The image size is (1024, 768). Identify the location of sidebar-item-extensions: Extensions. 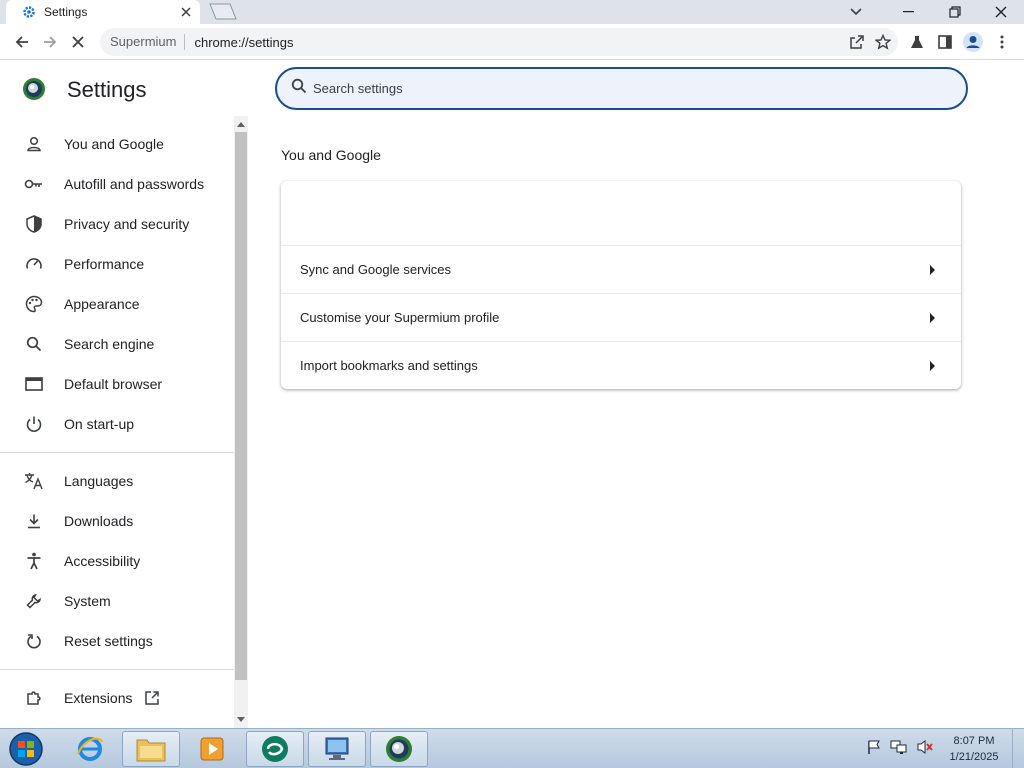
(117, 698).